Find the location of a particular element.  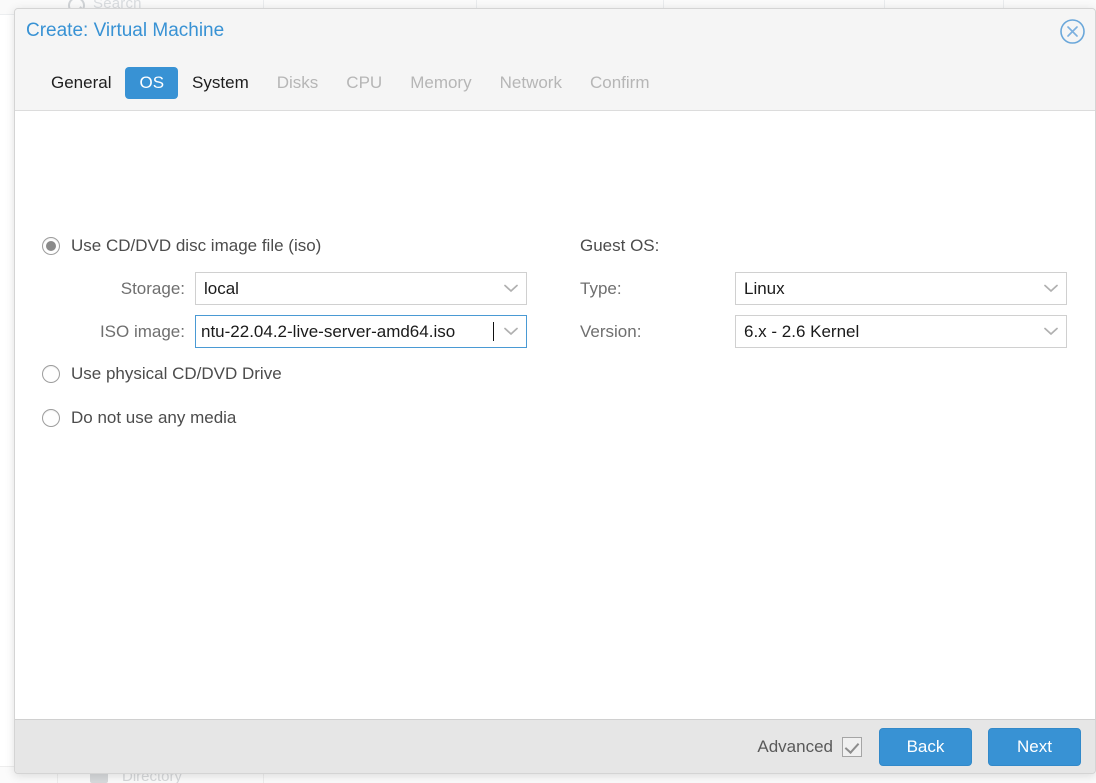

storage-field-row: Storage: local is located at coordinates (273, 288).